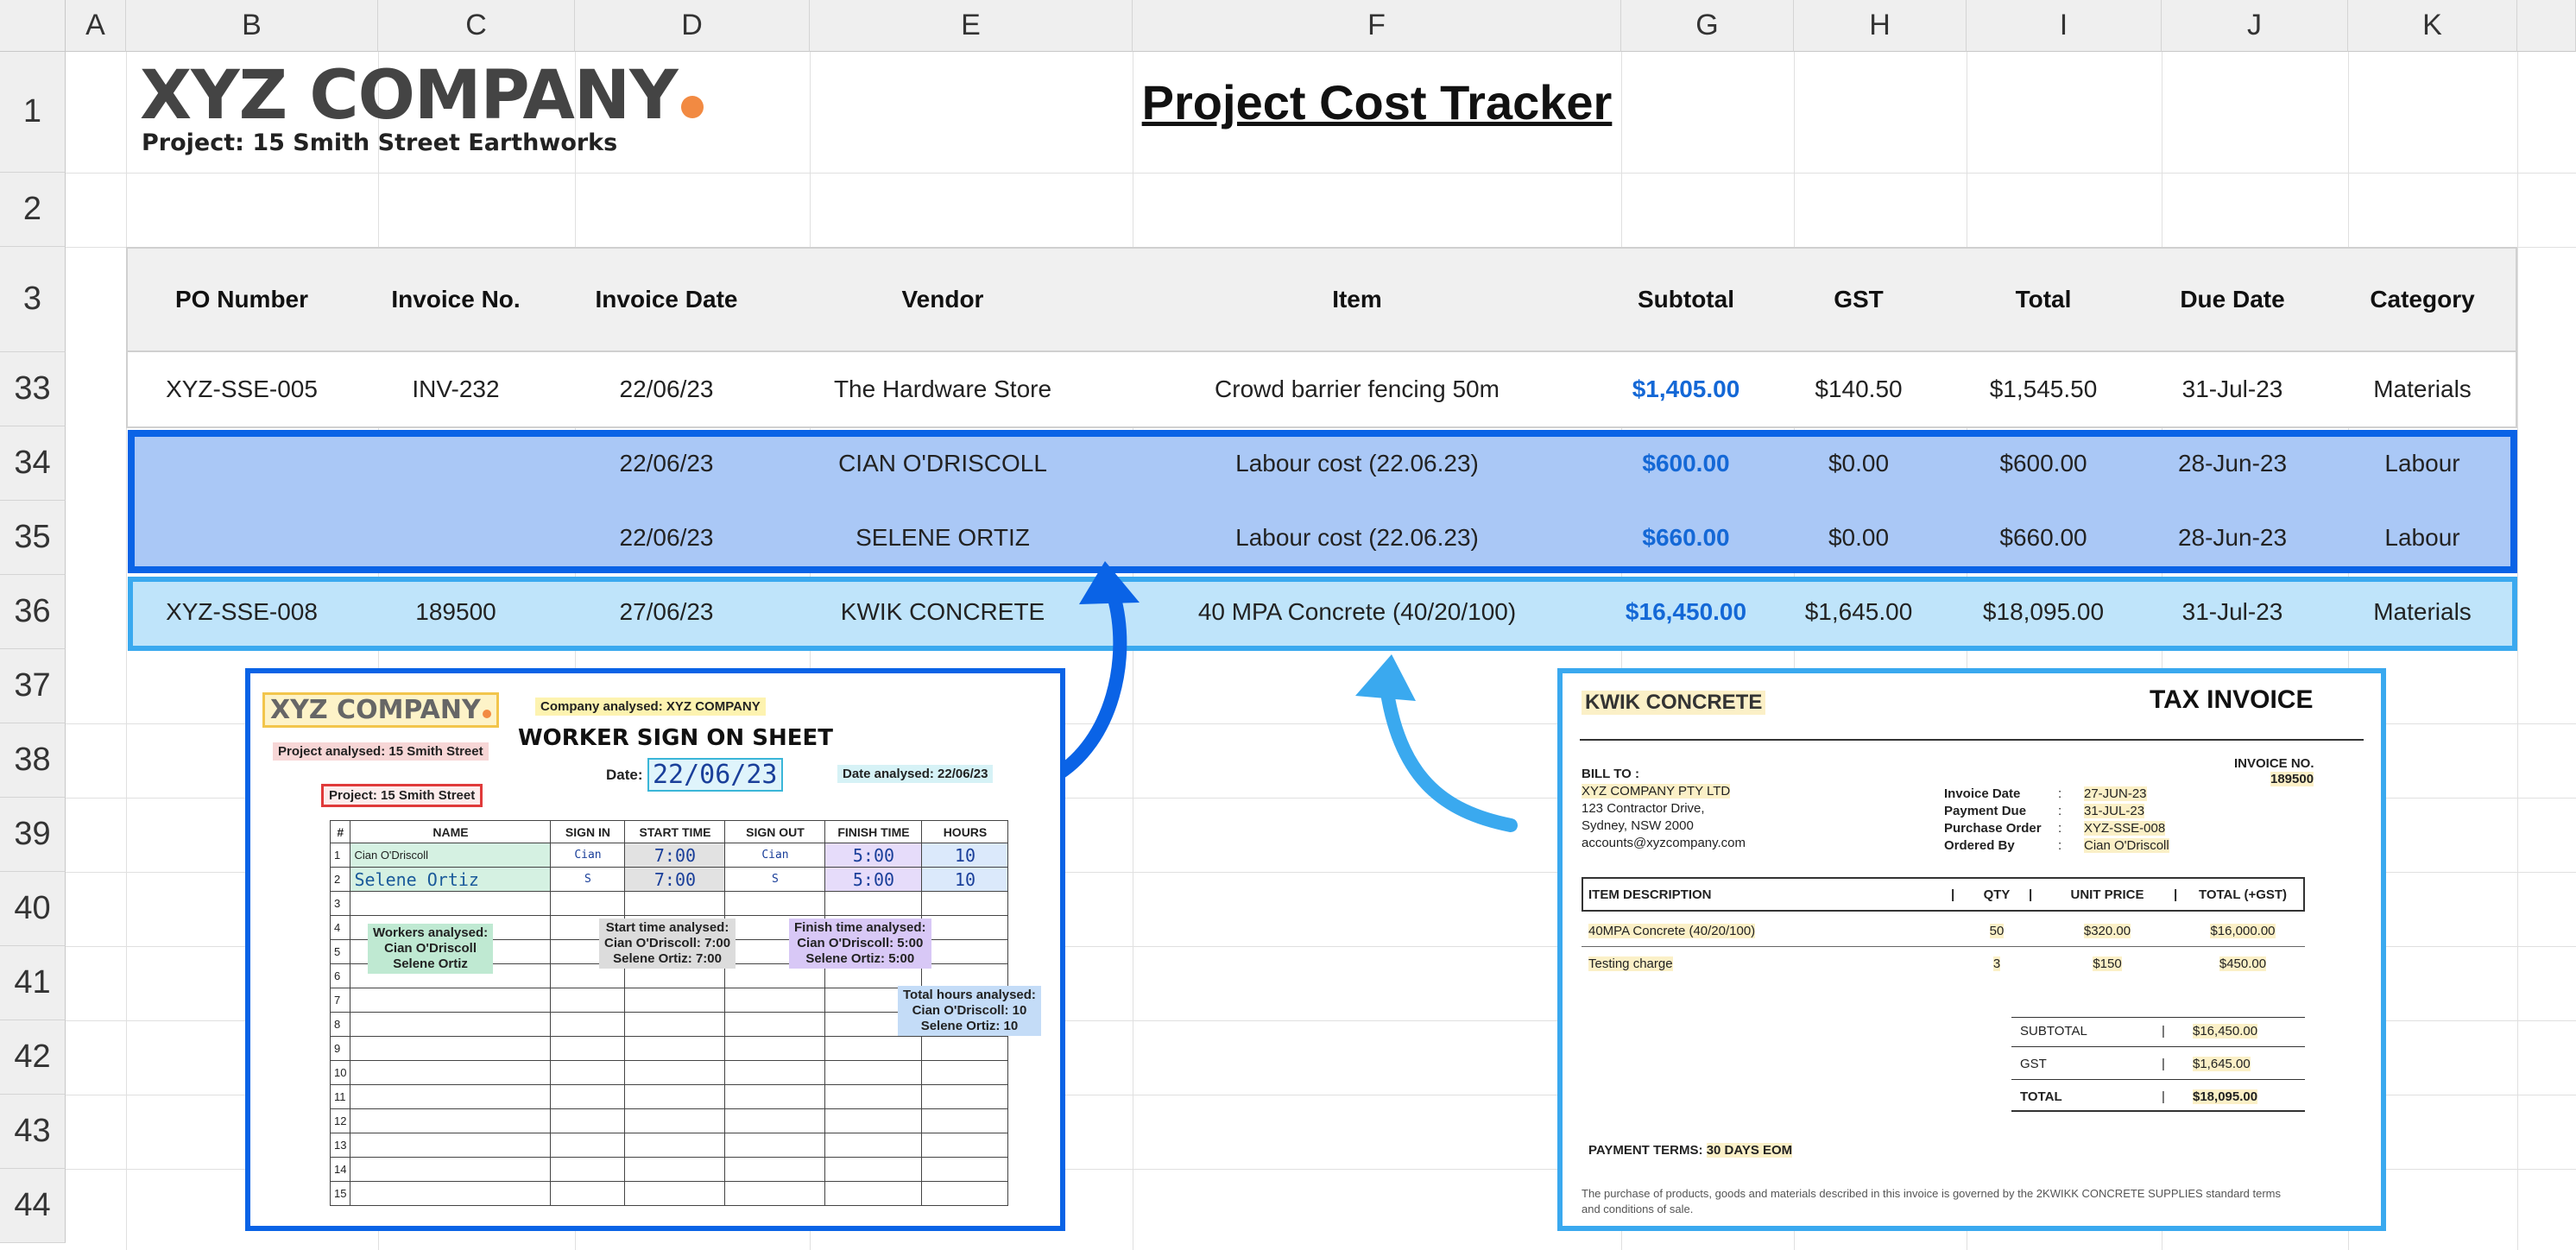 The width and height of the screenshot is (2576, 1250). What do you see at coordinates (2043, 389) in the screenshot?
I see `cell-total: $1,545.50` at bounding box center [2043, 389].